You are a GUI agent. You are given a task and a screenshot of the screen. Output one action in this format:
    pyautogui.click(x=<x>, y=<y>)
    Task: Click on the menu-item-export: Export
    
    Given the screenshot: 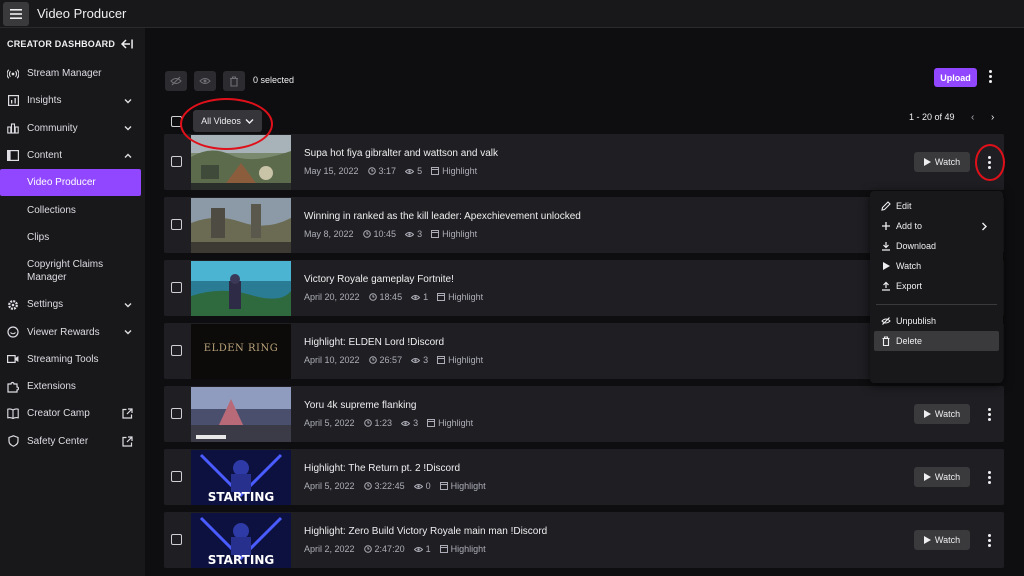 What is the action you would take?
    pyautogui.click(x=936, y=286)
    